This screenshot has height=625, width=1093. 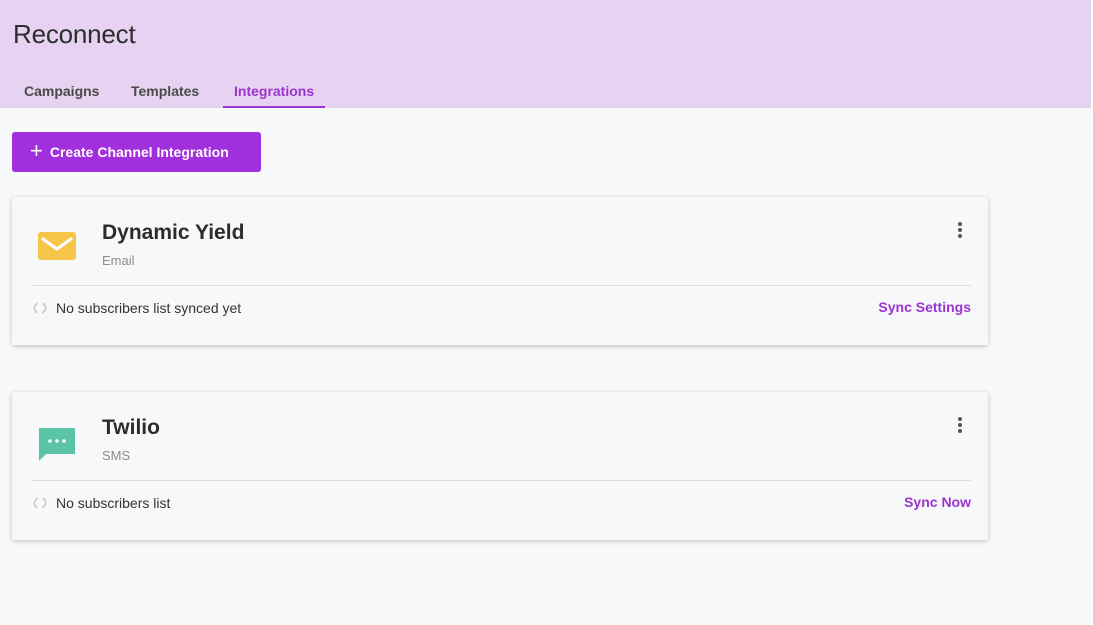 What do you see at coordinates (274, 94) in the screenshot?
I see `tab-integrations: Integrations` at bounding box center [274, 94].